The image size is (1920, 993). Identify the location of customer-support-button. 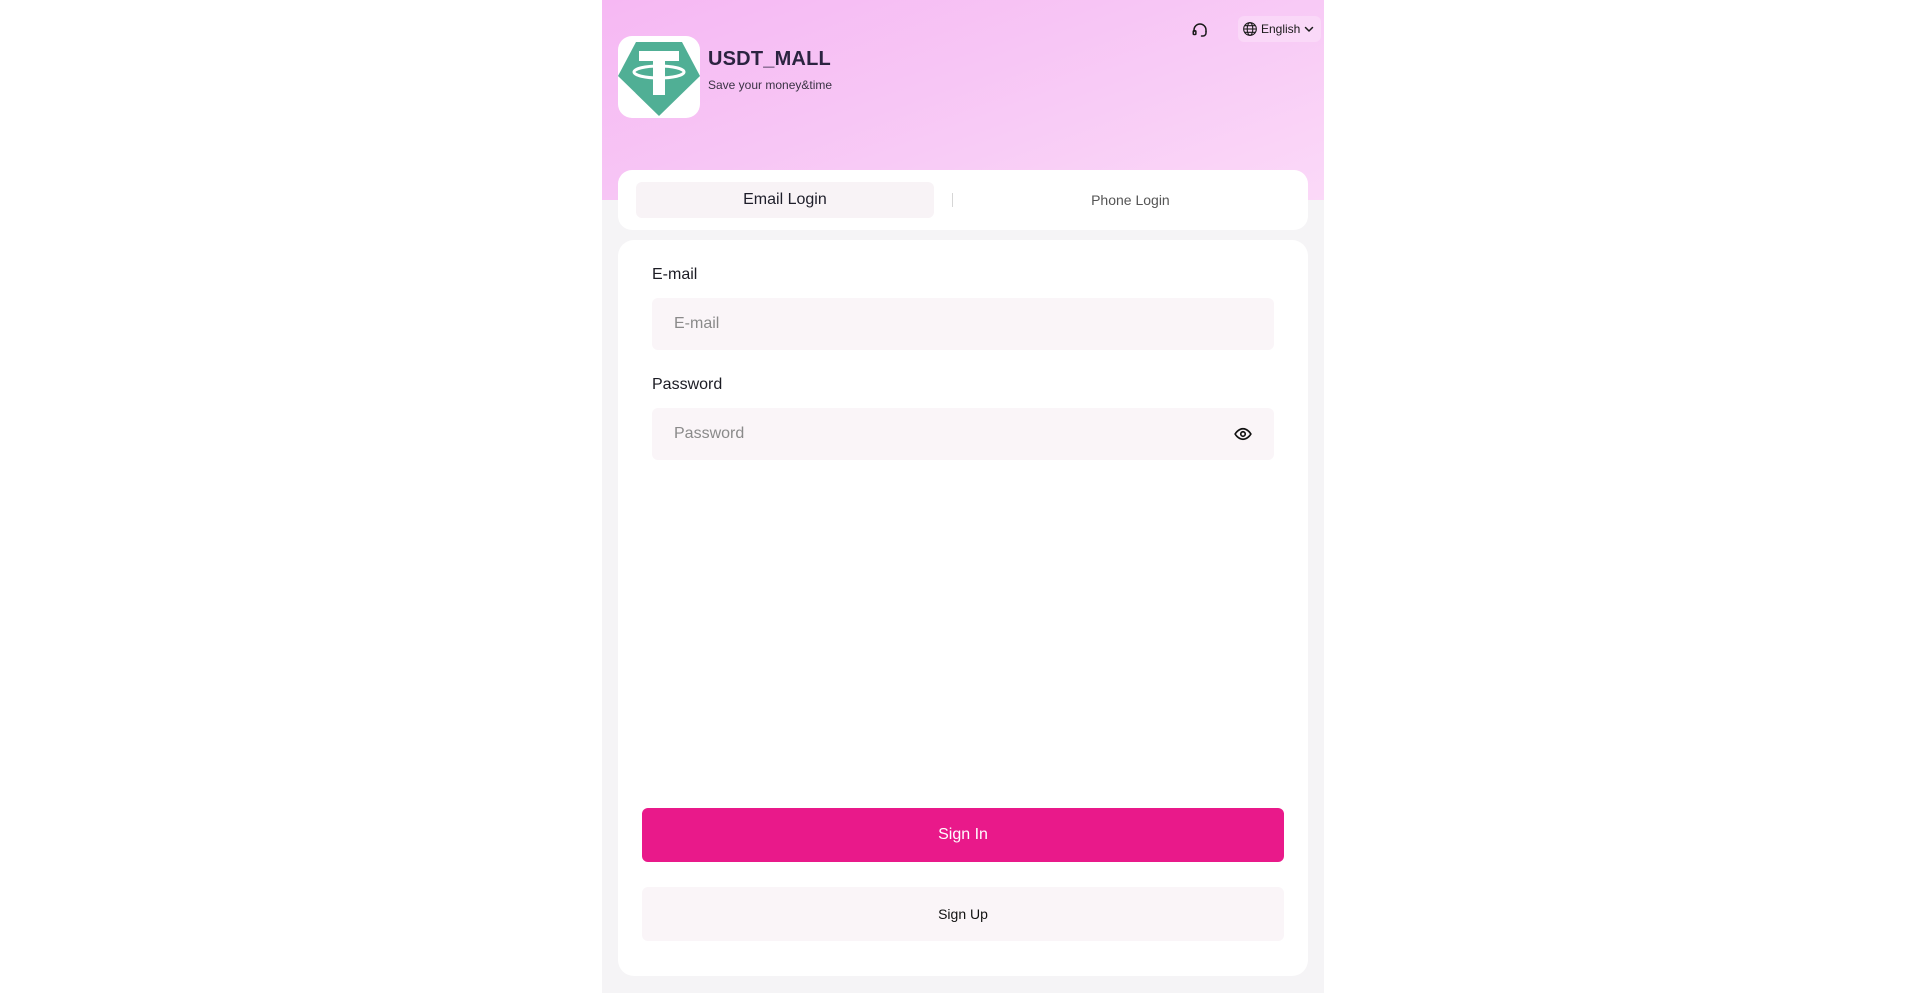
(1200, 30).